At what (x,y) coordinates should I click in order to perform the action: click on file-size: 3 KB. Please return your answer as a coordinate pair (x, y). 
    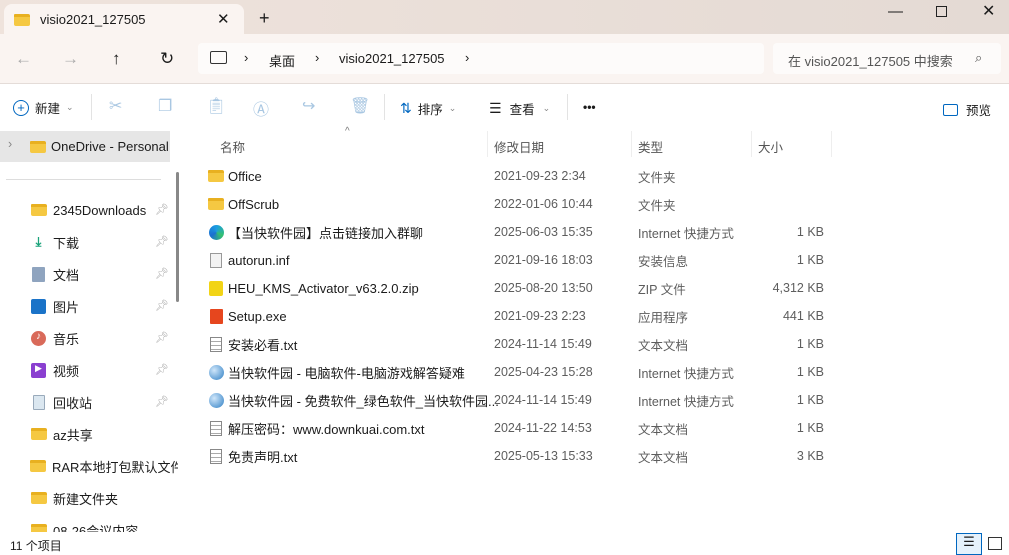
    Looking at the image, I should click on (810, 456).